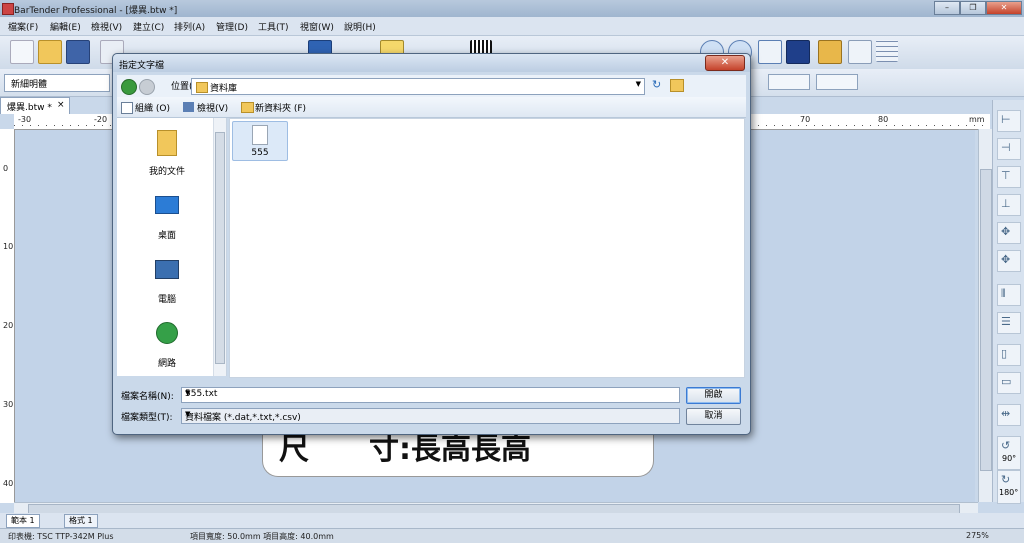  Describe the element at coordinates (1004, 8) in the screenshot. I see `close-button: ✕` at that location.